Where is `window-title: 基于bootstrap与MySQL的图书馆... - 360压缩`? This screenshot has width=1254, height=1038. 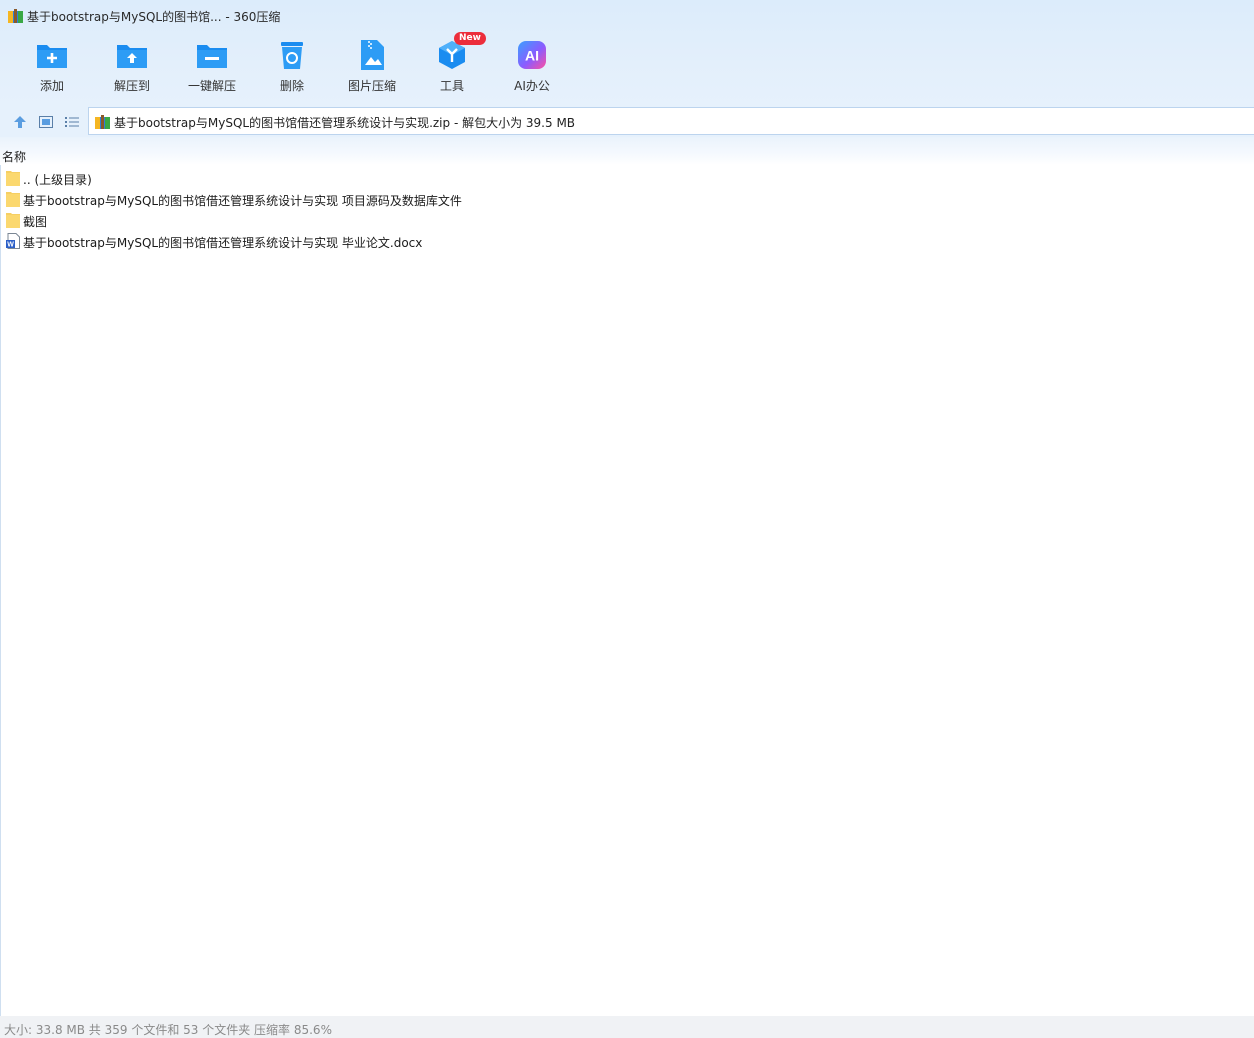
window-title: 基于bootstrap与MySQL的图书馆... - 360压缩 is located at coordinates (154, 17).